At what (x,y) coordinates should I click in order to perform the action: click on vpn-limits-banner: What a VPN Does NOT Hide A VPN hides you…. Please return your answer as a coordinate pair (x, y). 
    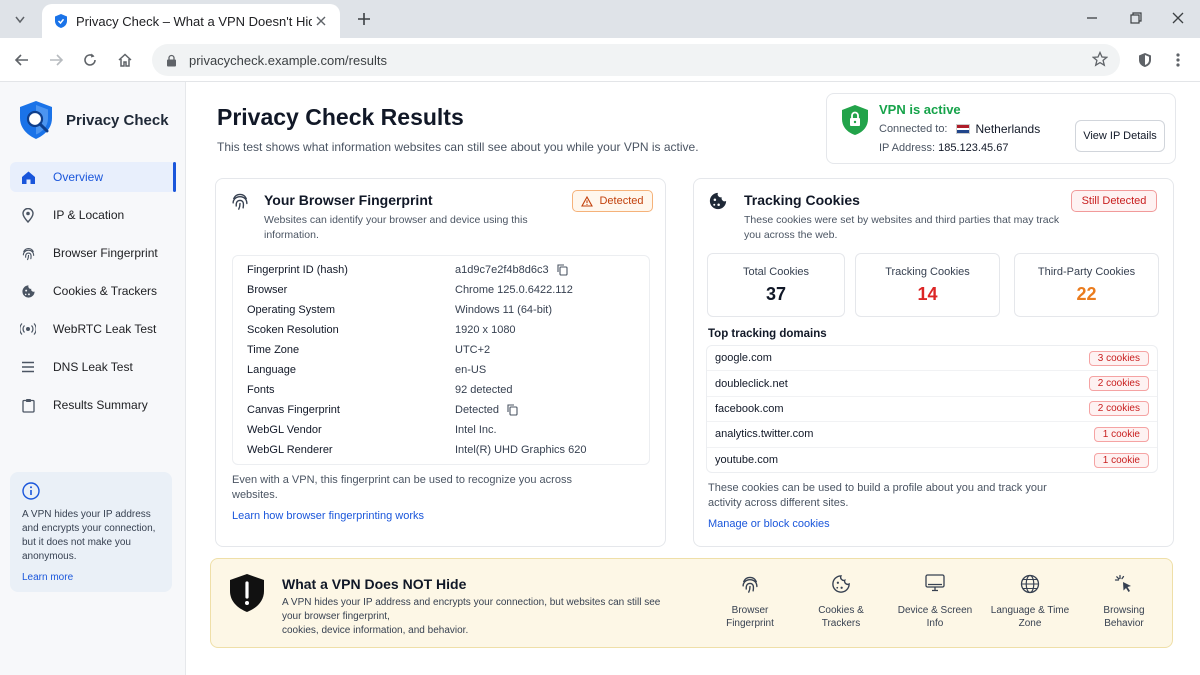
    Looking at the image, I should click on (691, 603).